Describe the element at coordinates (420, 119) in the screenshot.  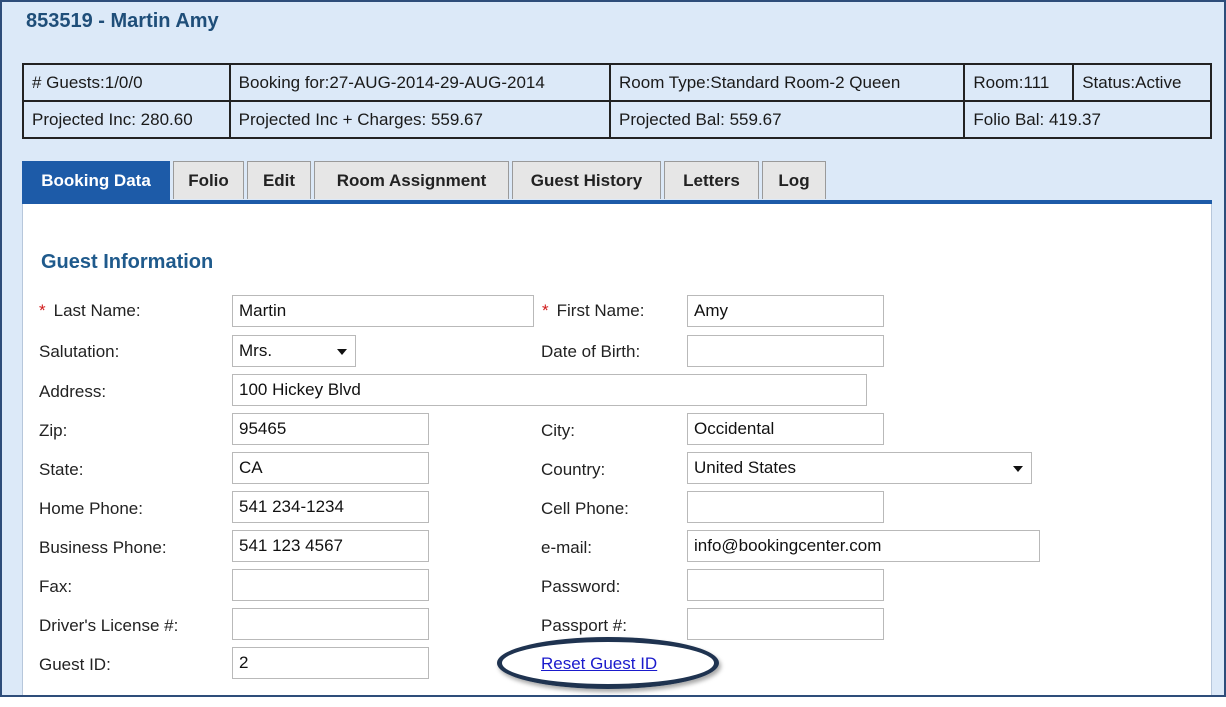
I see `projected-income-charges: Projected Inc + Charges: 559.67` at that location.